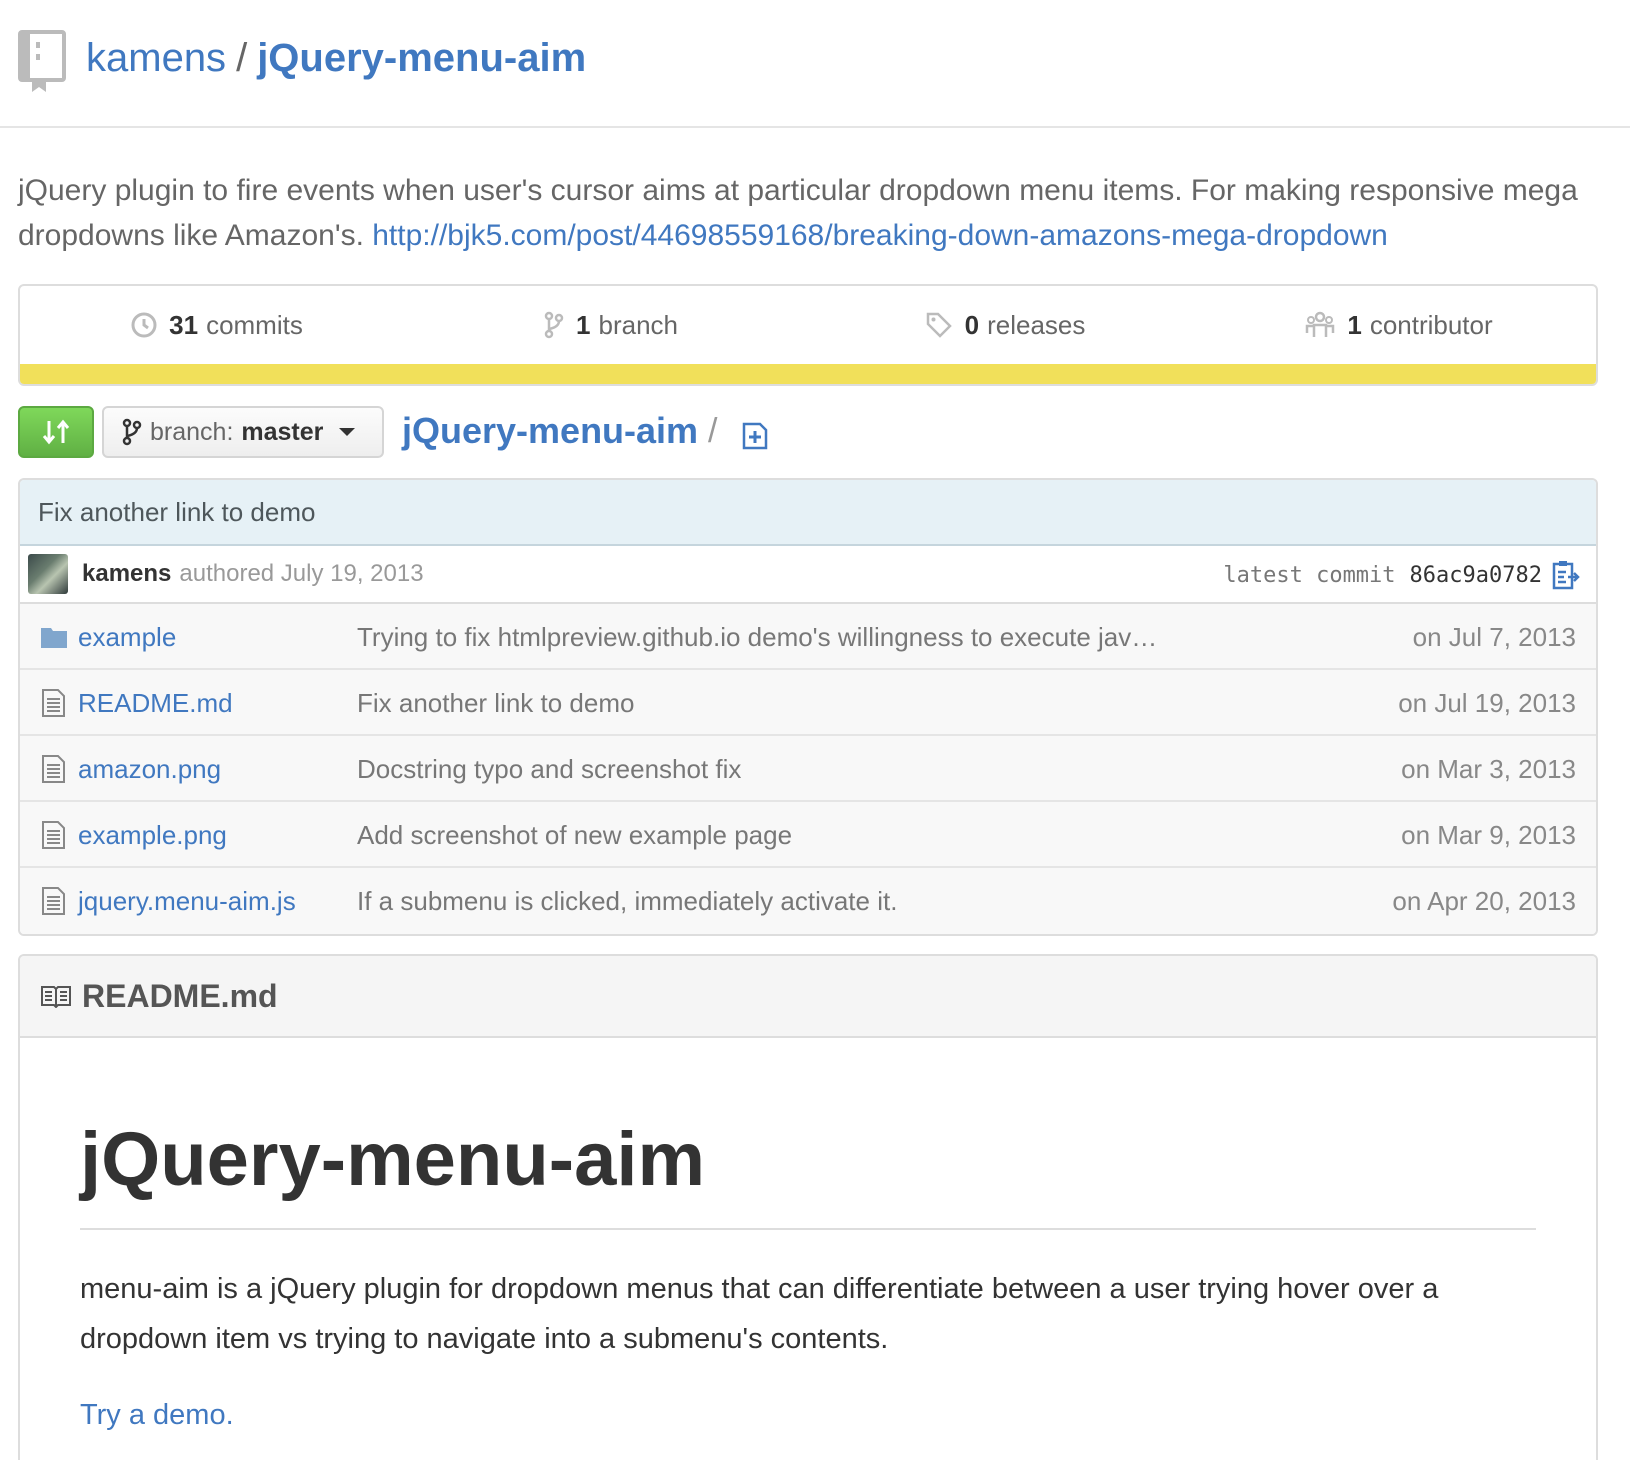  I want to click on commit-message: Fix another link to demo, so click(176, 512).